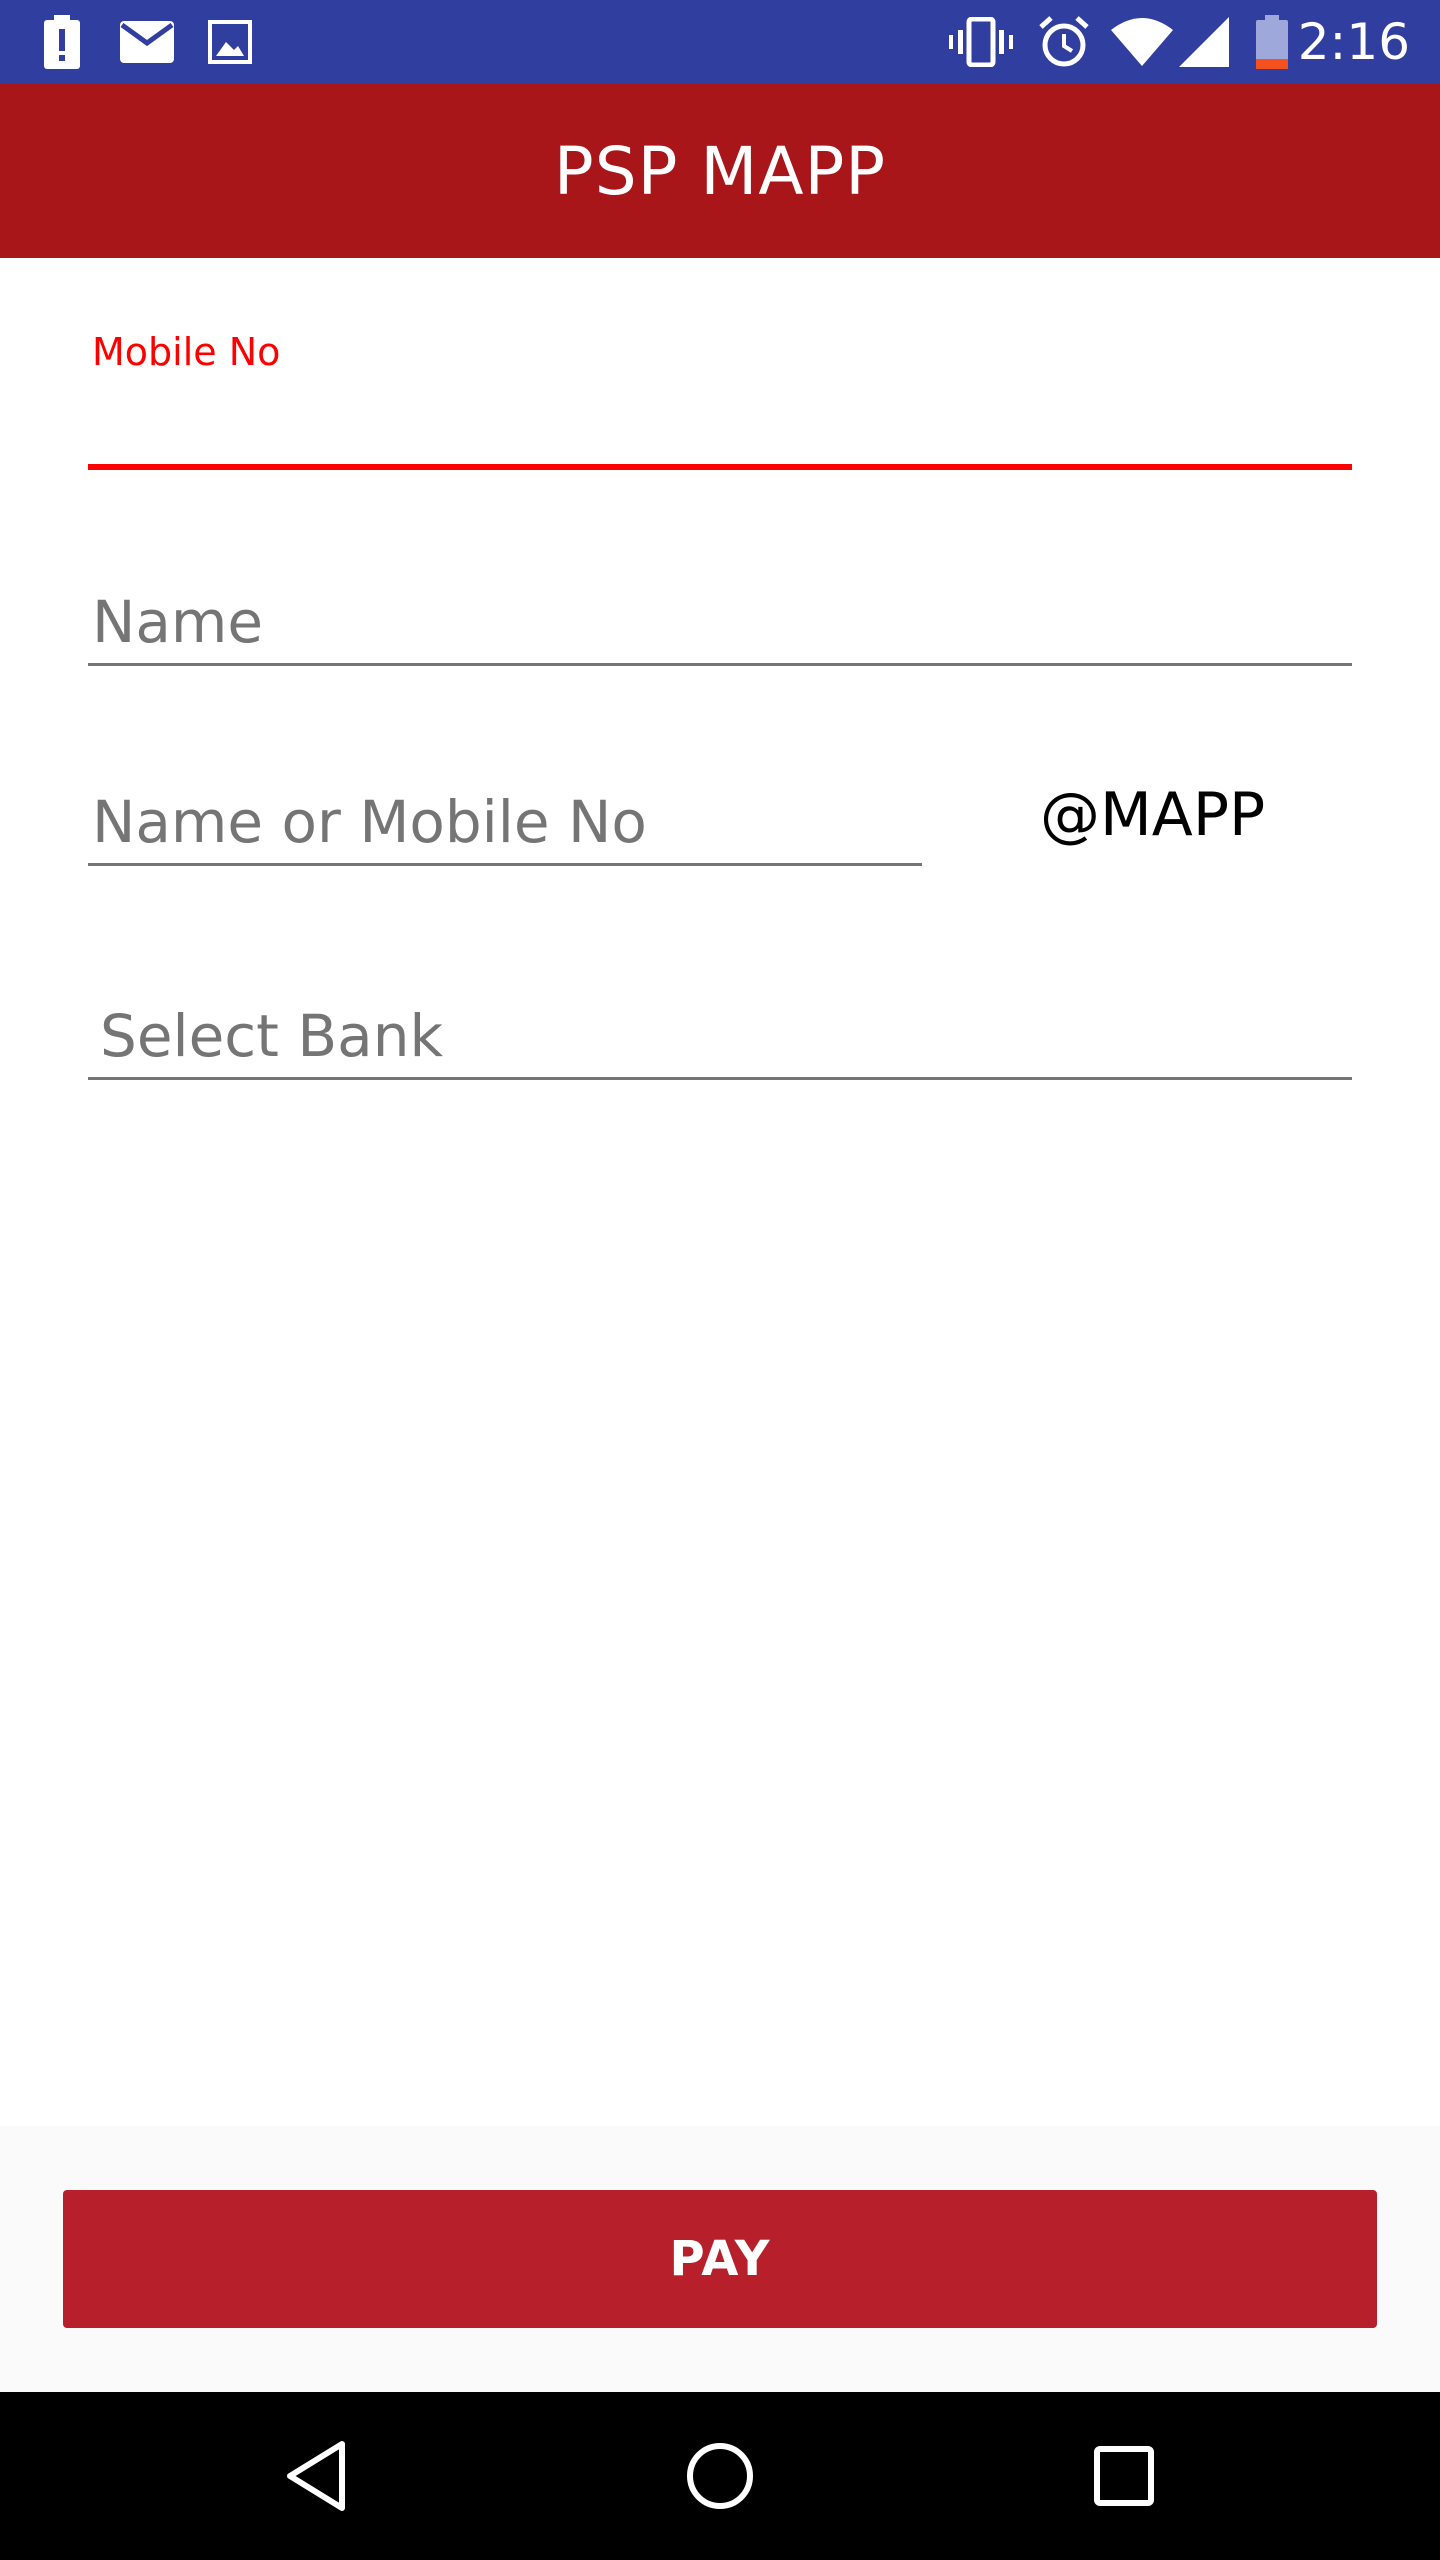 Image resolution: width=1440 pixels, height=2560 pixels. Describe the element at coordinates (1204, 42) in the screenshot. I see `signal-icon` at that location.